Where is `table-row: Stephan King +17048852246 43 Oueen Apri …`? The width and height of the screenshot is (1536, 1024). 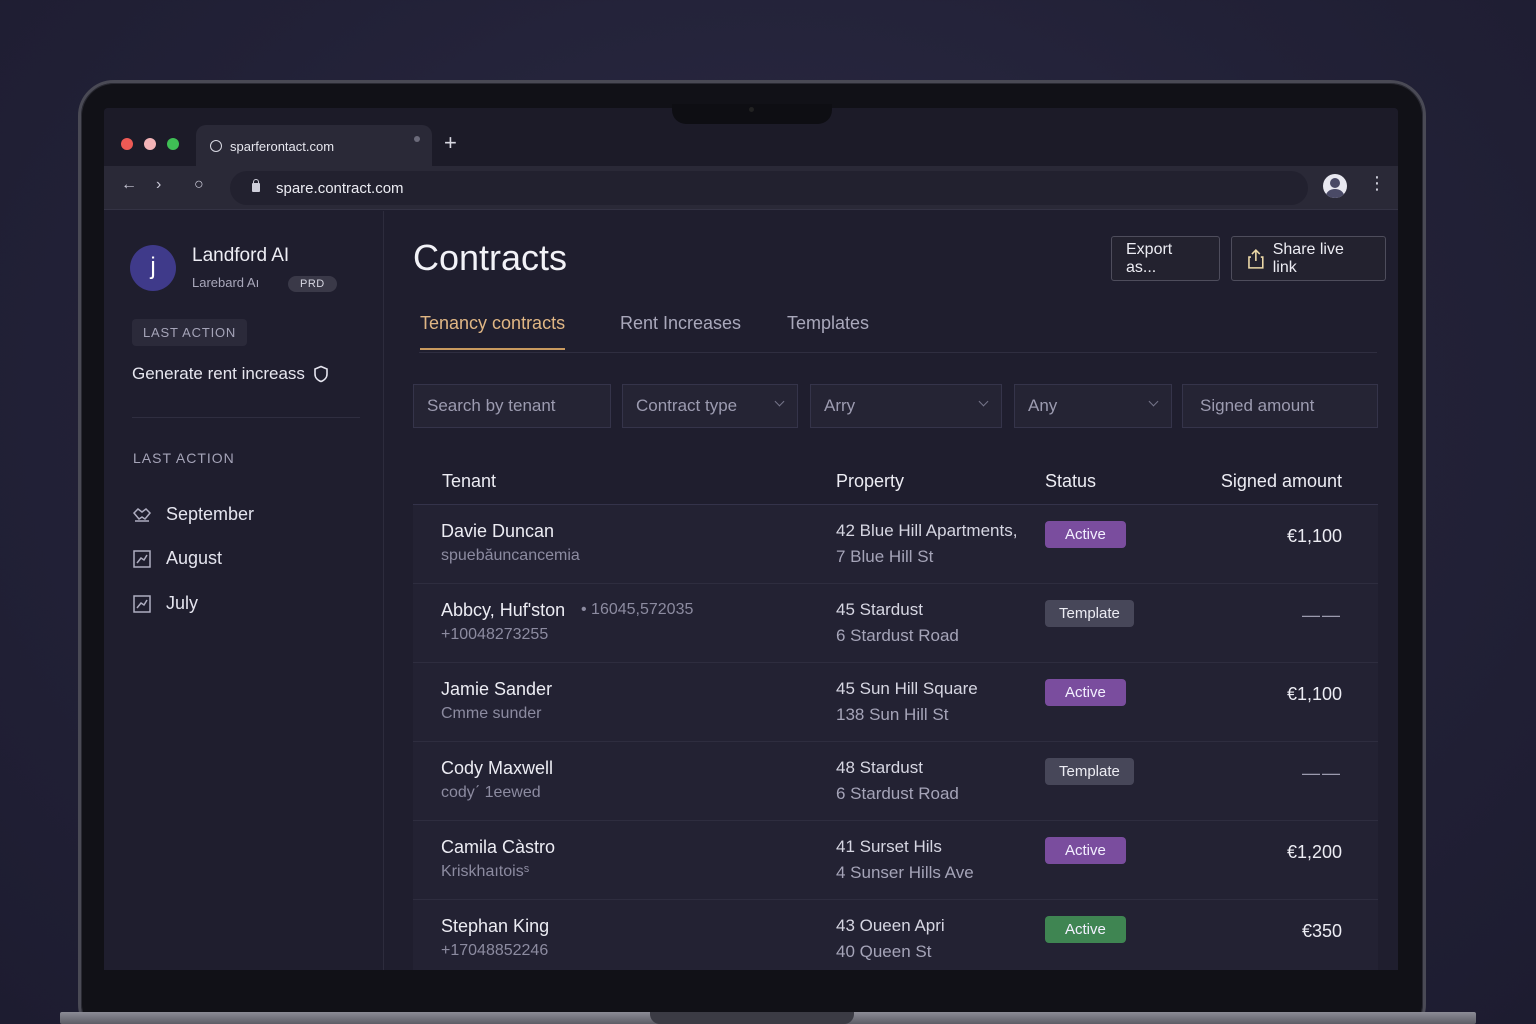 table-row: Stephan King +17048852246 43 Oueen Apri … is located at coordinates (895, 935).